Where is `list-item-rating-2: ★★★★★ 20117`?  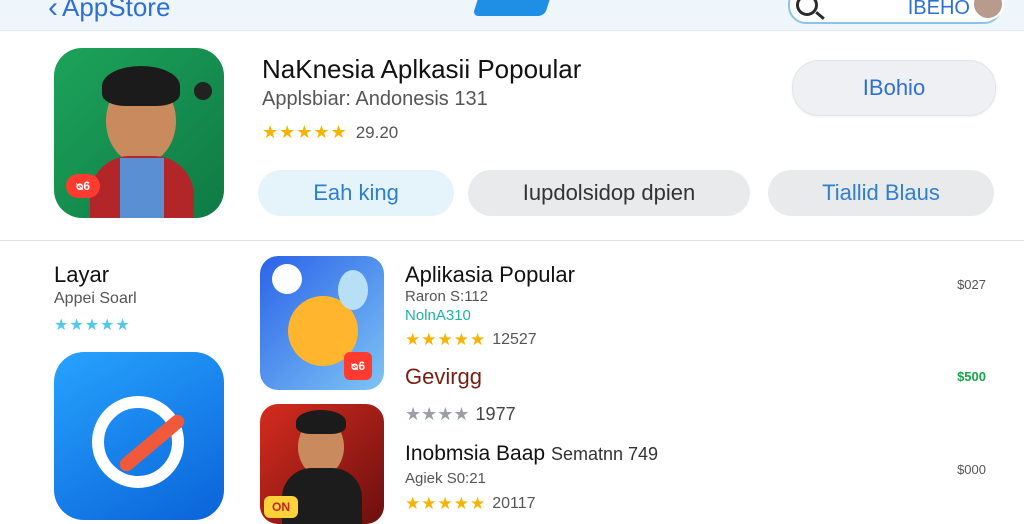 list-item-rating-2: ★★★★★ 20117 is located at coordinates (470, 504).